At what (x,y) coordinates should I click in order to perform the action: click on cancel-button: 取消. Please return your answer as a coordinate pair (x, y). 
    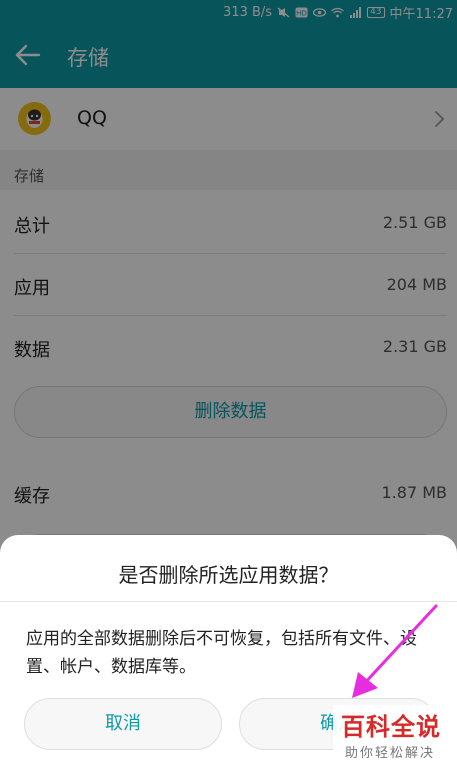
    Looking at the image, I should click on (123, 724).